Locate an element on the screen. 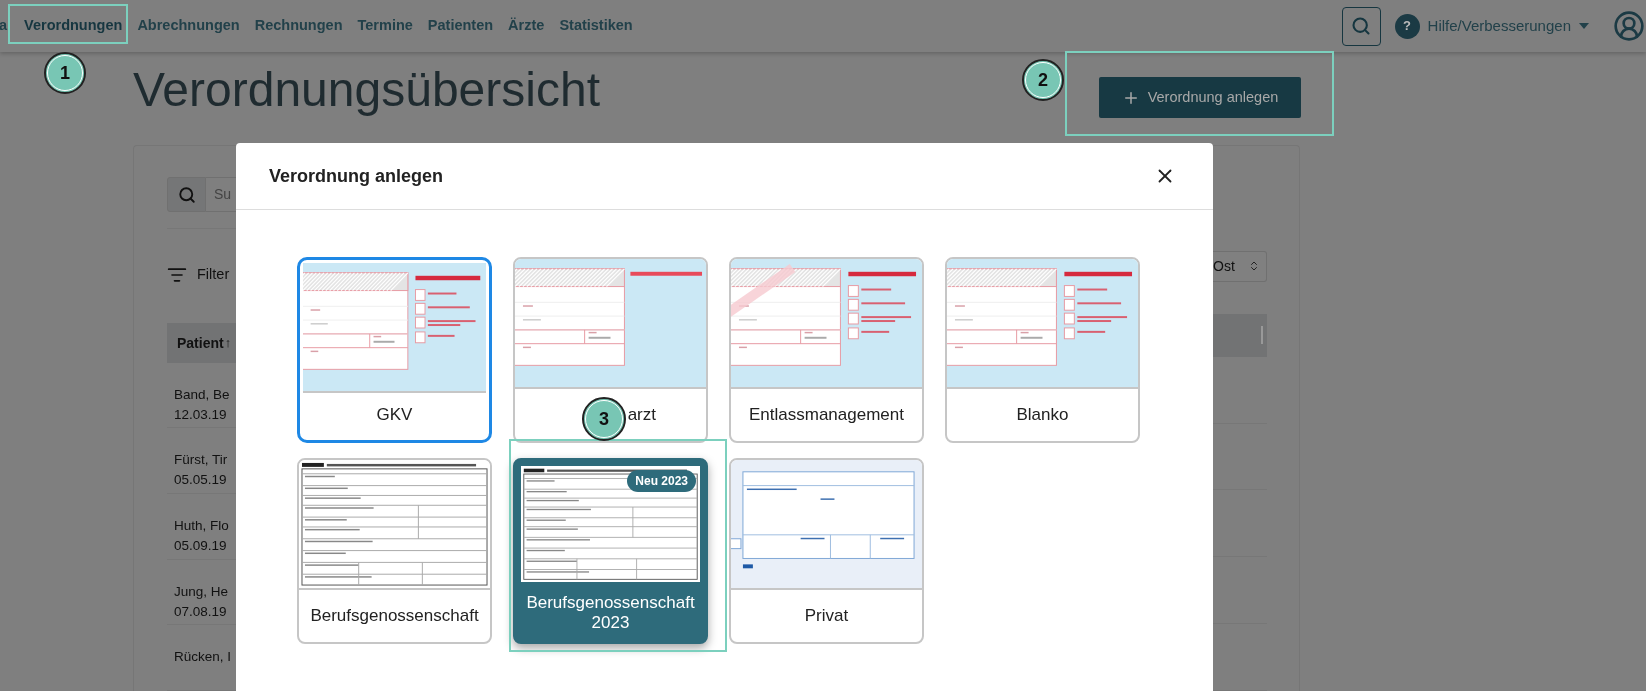 The image size is (1646, 691). template-label: GKV is located at coordinates (394, 415).